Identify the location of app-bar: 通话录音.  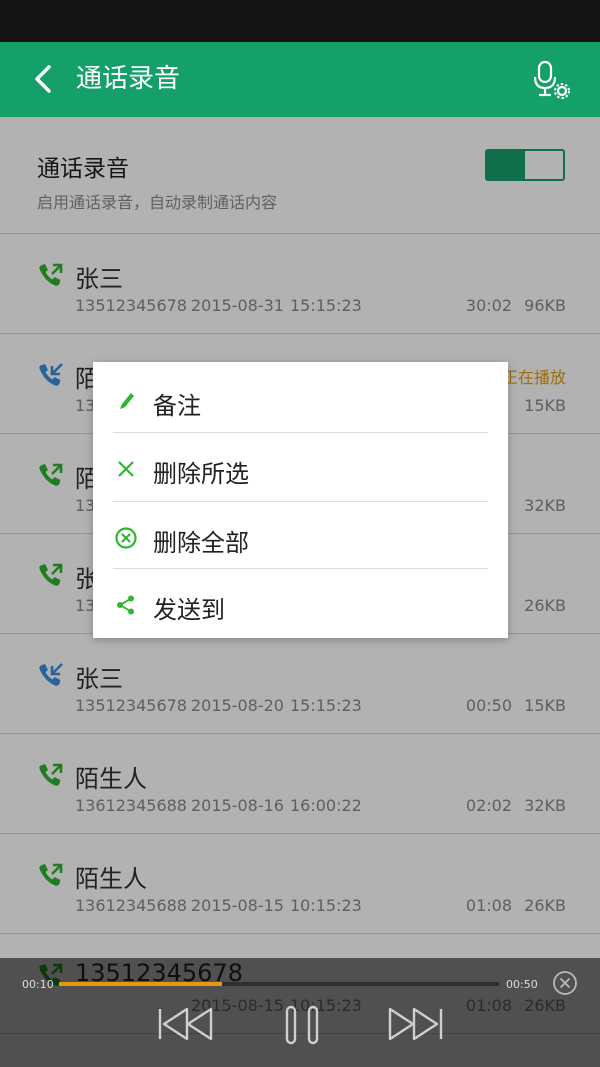
(300, 79).